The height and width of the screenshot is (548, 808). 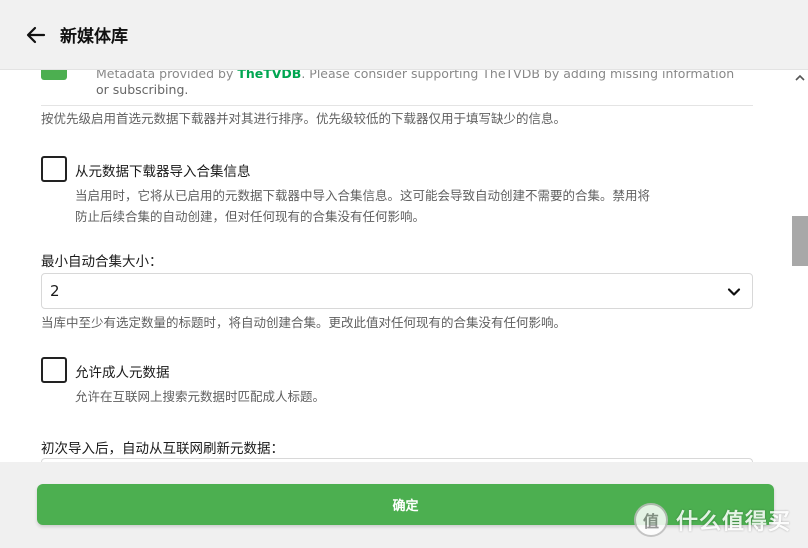 What do you see at coordinates (200, 396) in the screenshot?
I see `adult-metadata-desc: 允许在互联网上搜索元数据时匹配成人标题。` at bounding box center [200, 396].